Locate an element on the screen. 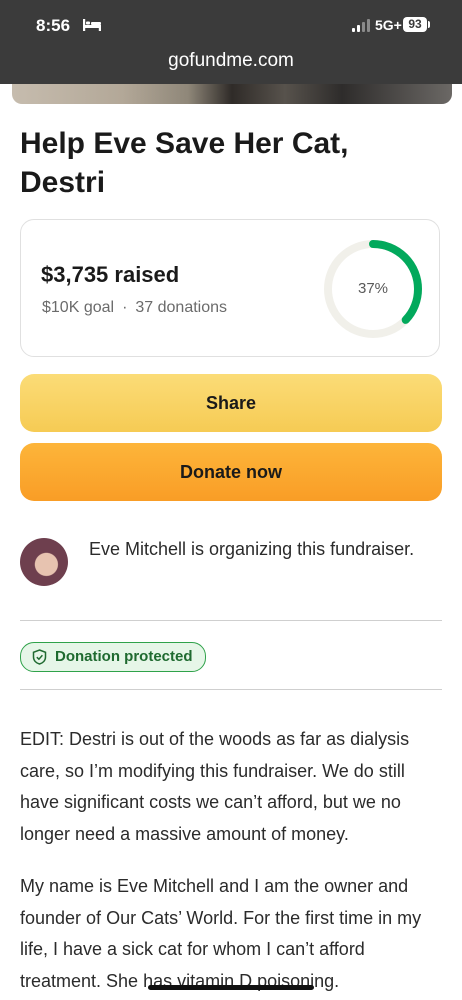 The height and width of the screenshot is (1000, 462). campaign-hero-image is located at coordinates (232, 94).